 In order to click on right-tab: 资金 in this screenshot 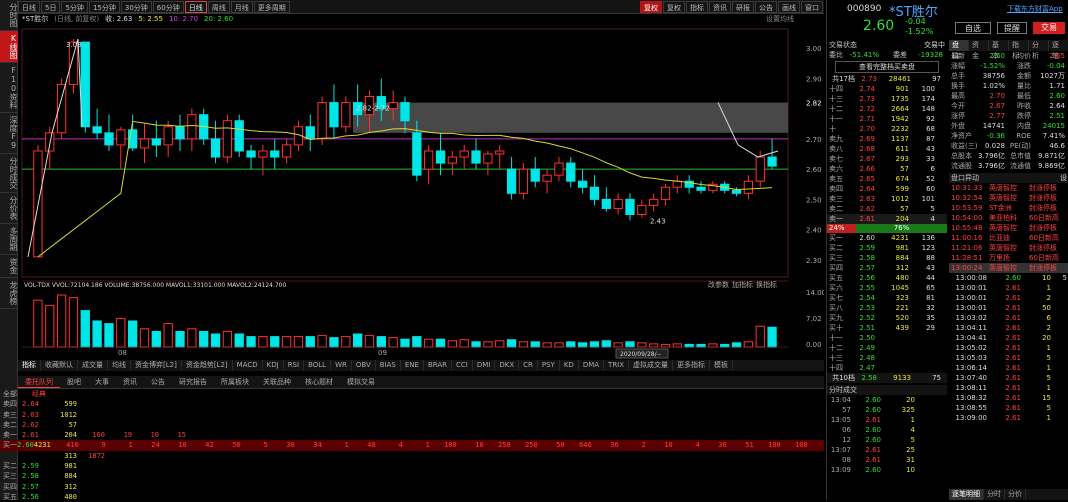, I will do `click(979, 50)`.